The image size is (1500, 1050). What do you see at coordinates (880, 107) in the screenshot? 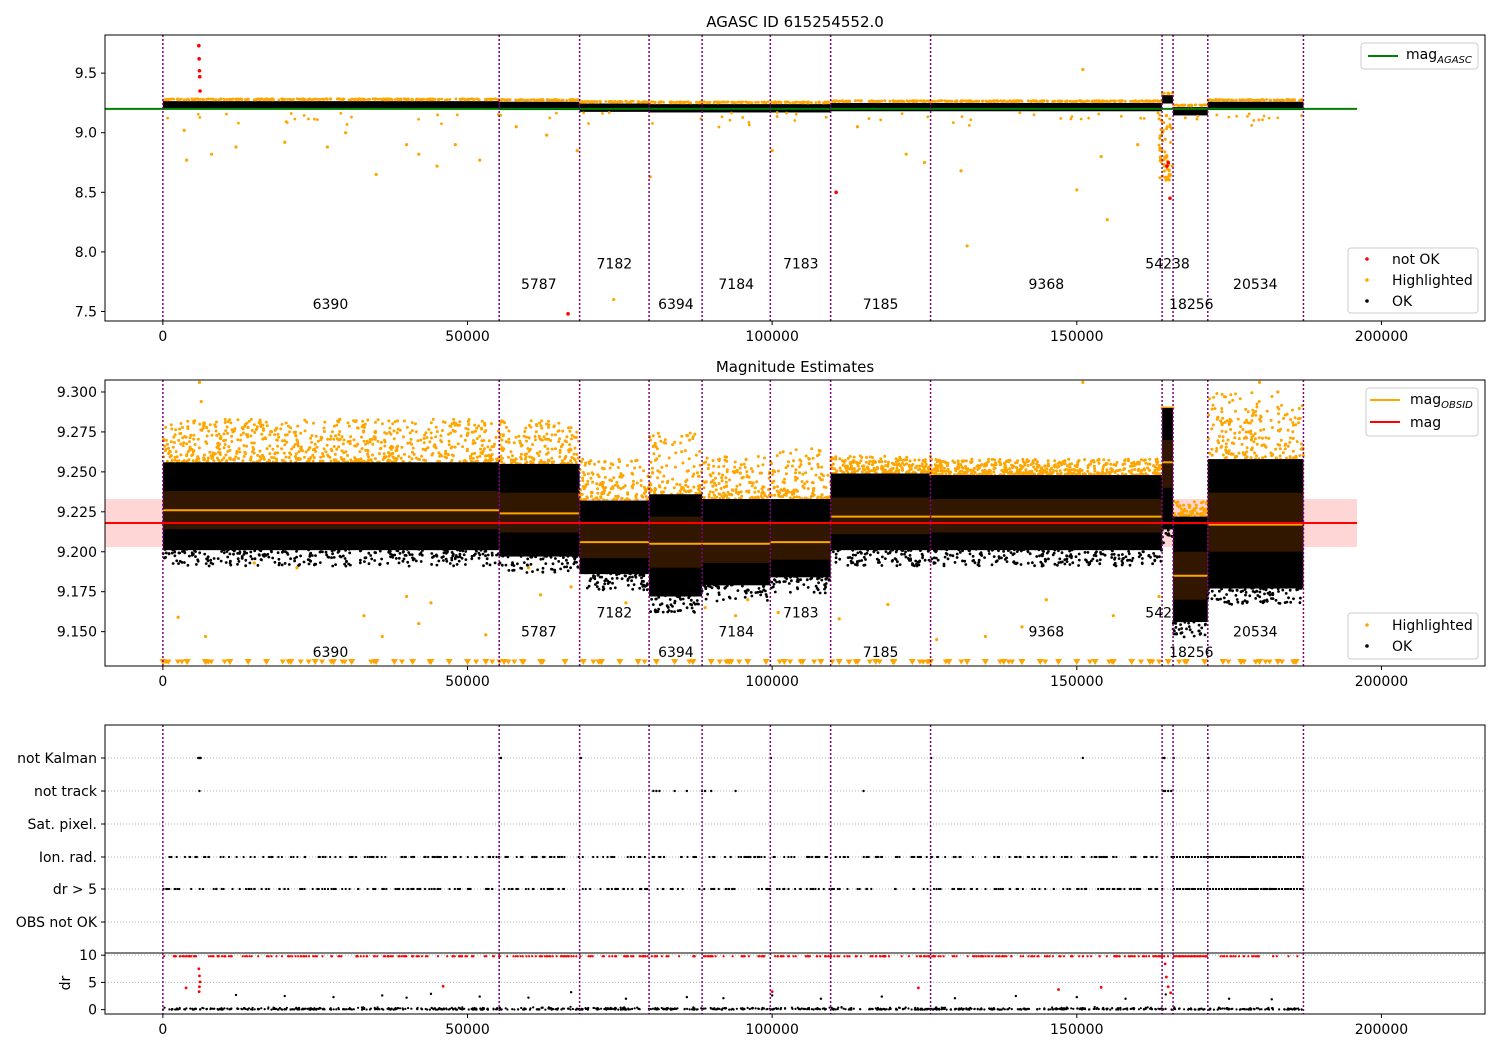
I see `ok-points-band` at bounding box center [880, 107].